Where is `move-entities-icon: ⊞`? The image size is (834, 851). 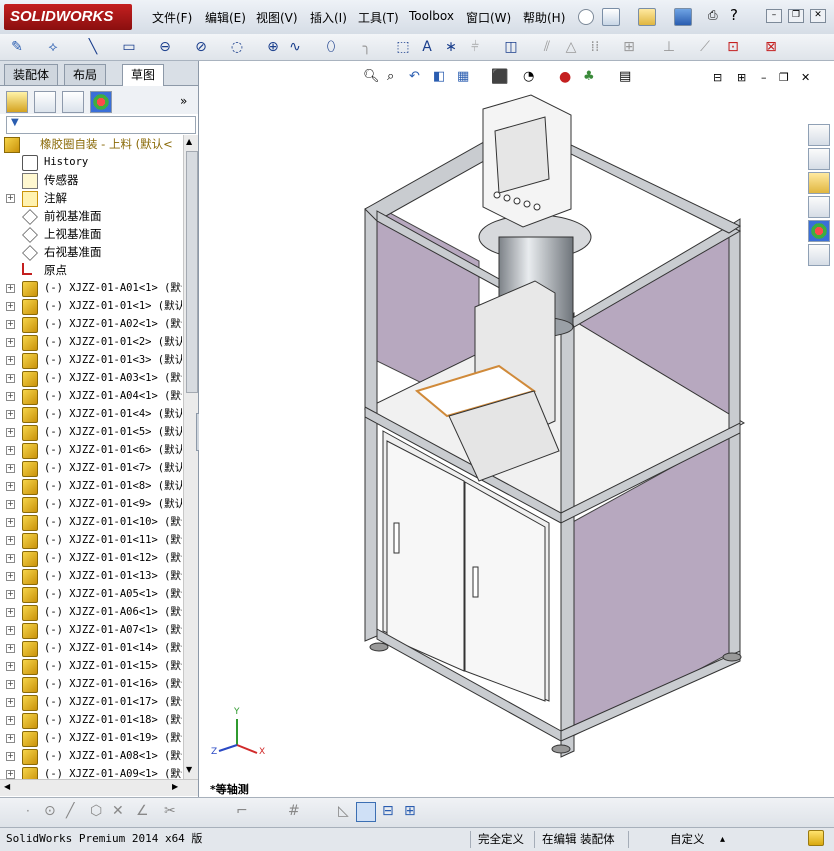 move-entities-icon: ⊞ is located at coordinates (629, 47).